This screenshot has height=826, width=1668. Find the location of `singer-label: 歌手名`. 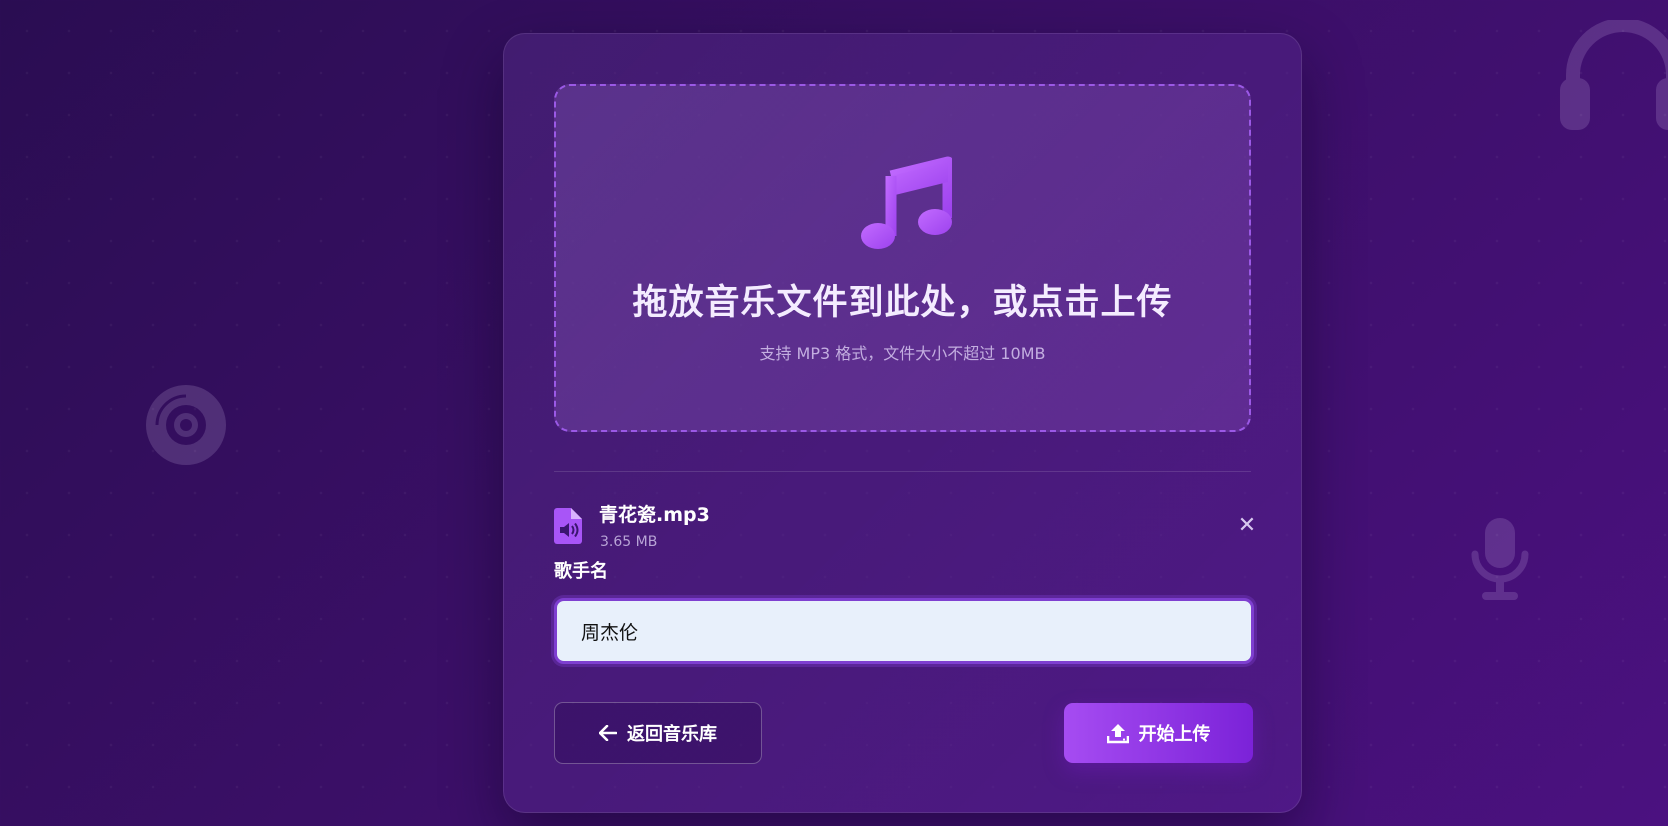

singer-label: 歌手名 is located at coordinates (581, 571).